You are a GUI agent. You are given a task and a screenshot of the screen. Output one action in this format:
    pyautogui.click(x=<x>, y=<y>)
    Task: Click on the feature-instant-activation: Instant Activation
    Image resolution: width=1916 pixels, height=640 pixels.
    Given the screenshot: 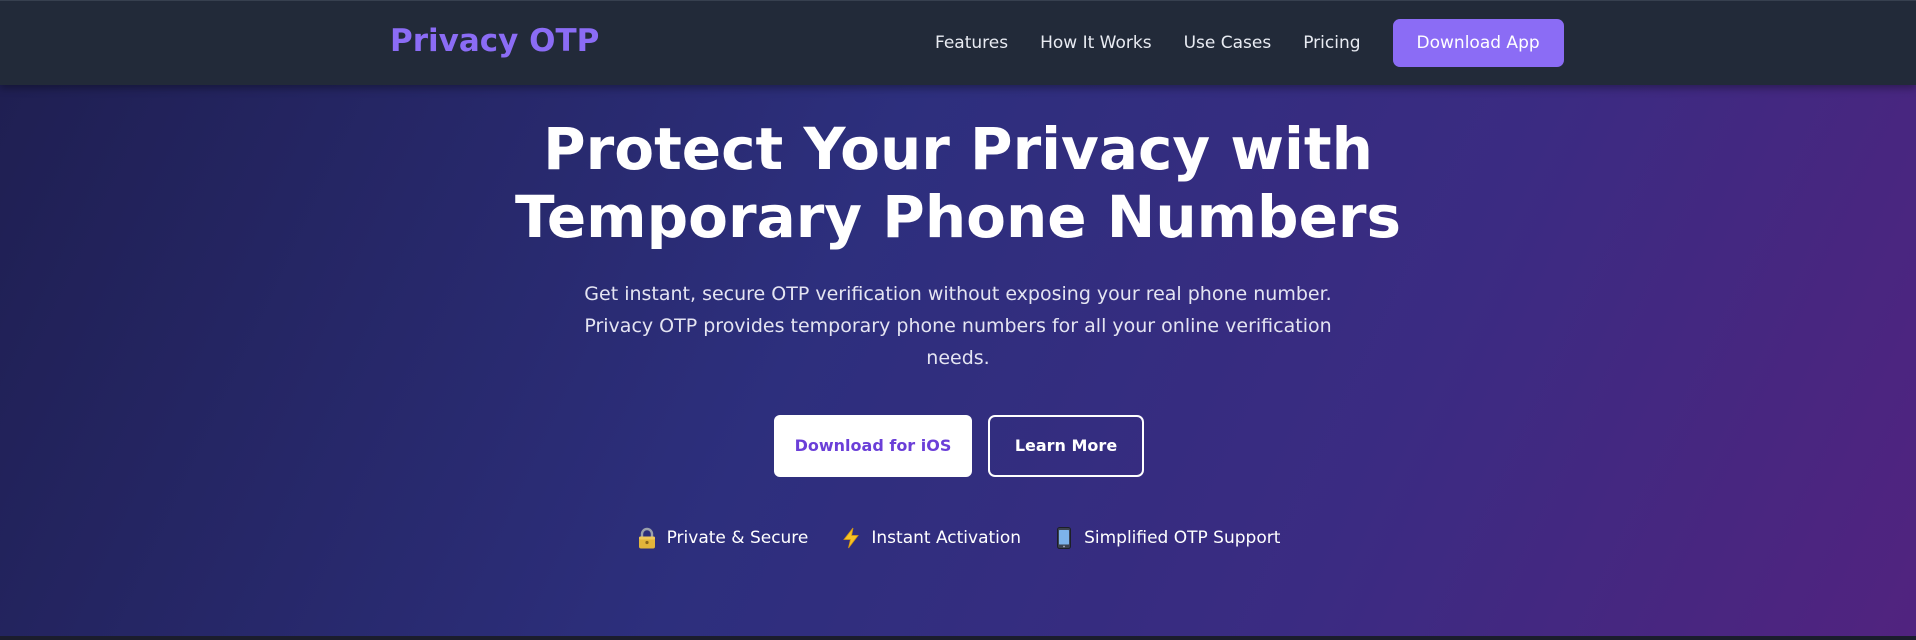 What is the action you would take?
    pyautogui.click(x=930, y=538)
    